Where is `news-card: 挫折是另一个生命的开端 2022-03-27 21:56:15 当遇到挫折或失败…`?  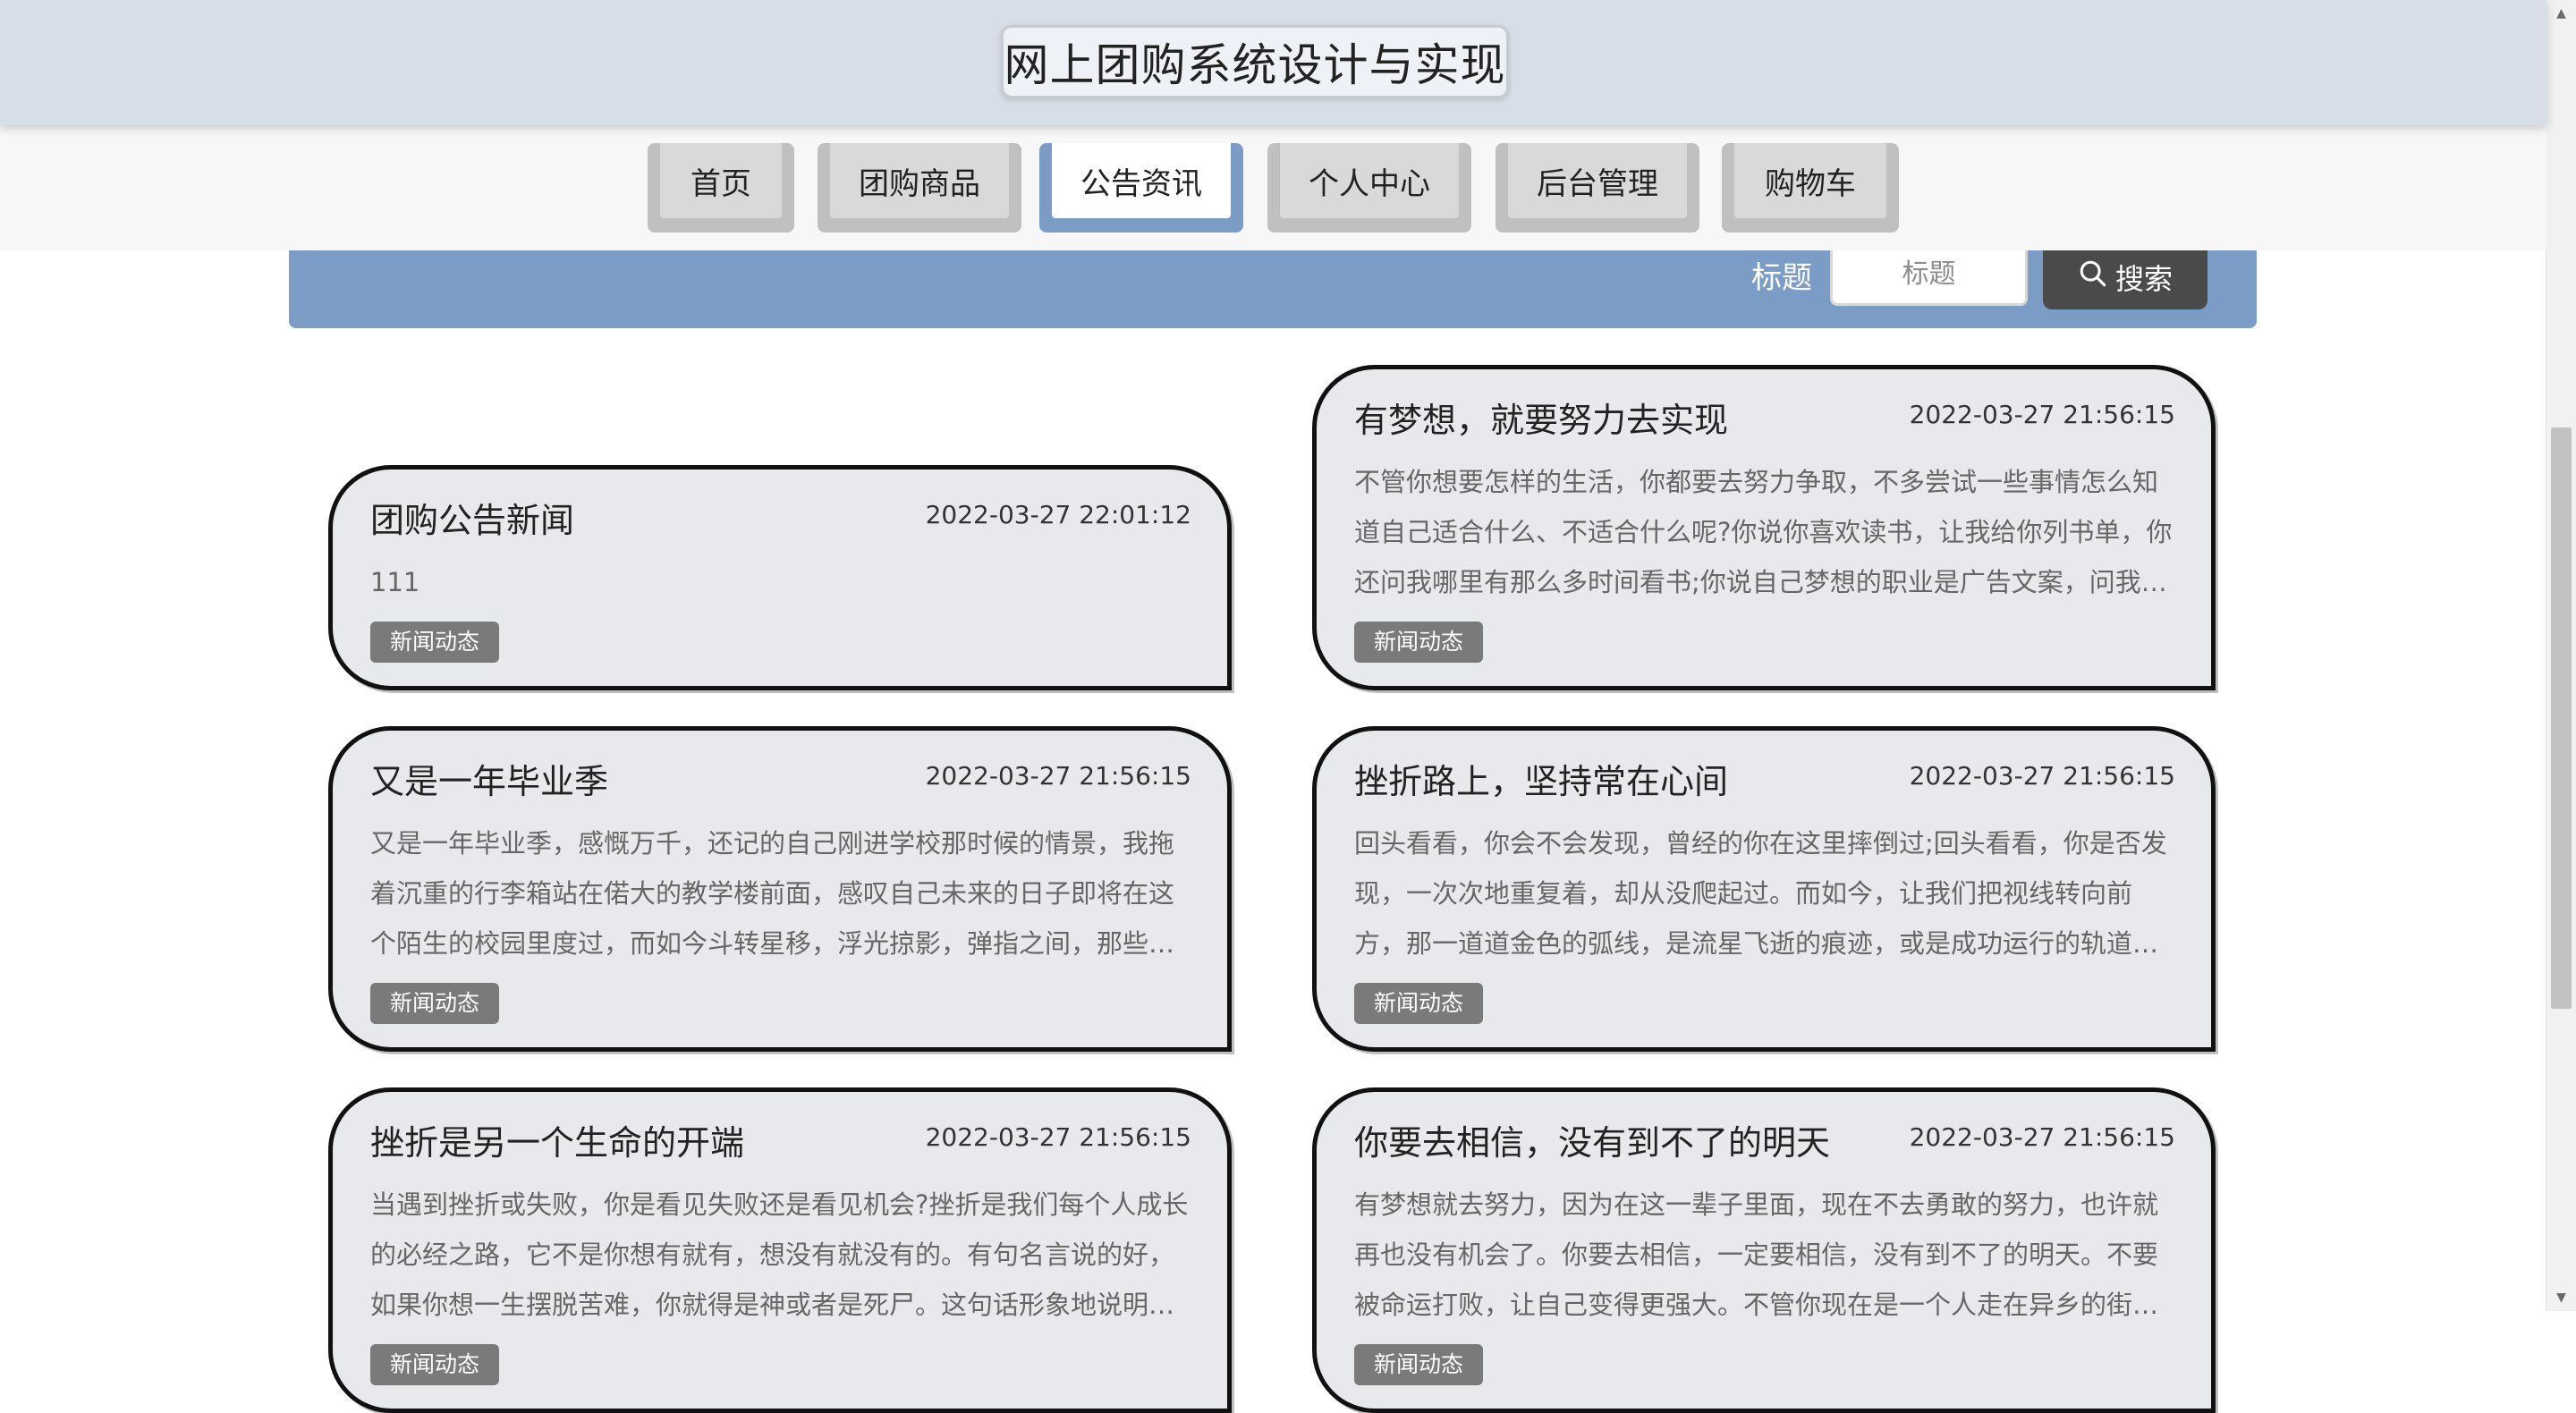
news-card: 挫折是另一个生命的开端 2022-03-27 21:56:15 当遇到挫折或失败… is located at coordinates (780, 1250).